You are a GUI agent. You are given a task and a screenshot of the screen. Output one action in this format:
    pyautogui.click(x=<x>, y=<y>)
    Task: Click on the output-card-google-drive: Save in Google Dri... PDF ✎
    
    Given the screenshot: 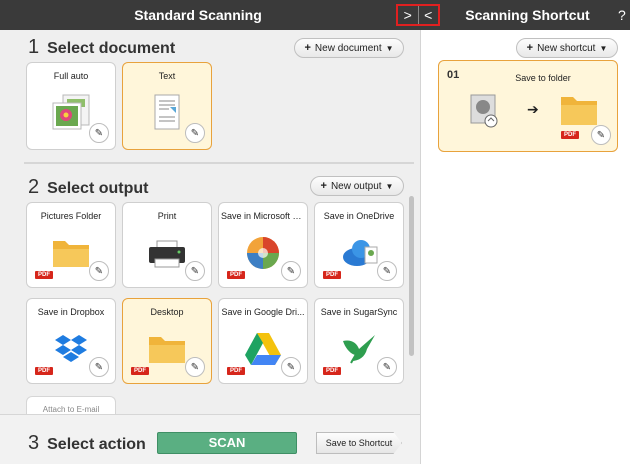 What is the action you would take?
    pyautogui.click(x=263, y=341)
    